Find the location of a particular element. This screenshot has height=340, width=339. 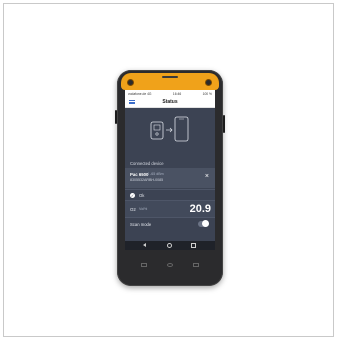

app-bar: Status is located at coordinates (170, 102).